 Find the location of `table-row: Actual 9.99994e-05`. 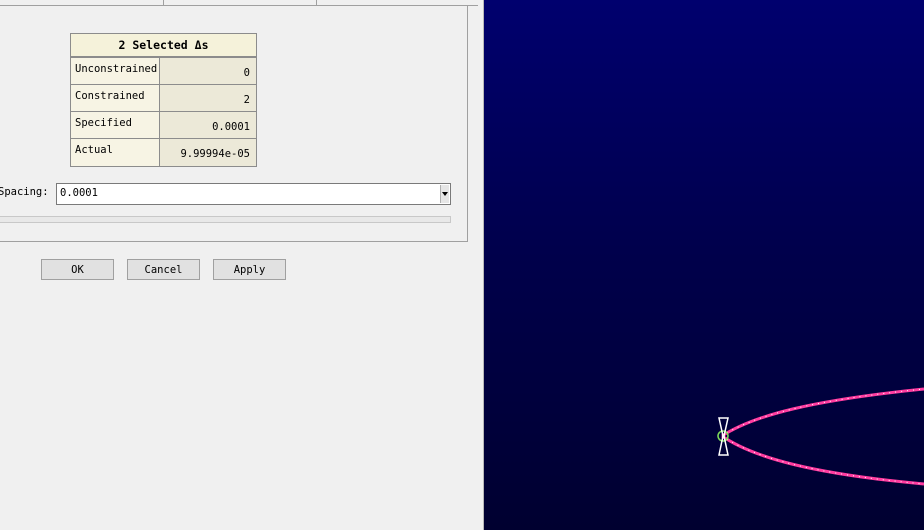

table-row: Actual 9.99994e-05 is located at coordinates (163, 152).